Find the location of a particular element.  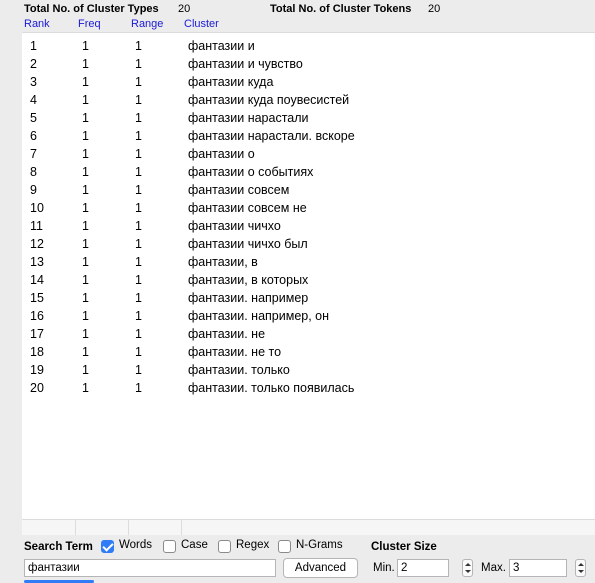

table-row: 13 1 1 фантазии, в is located at coordinates (308, 262).